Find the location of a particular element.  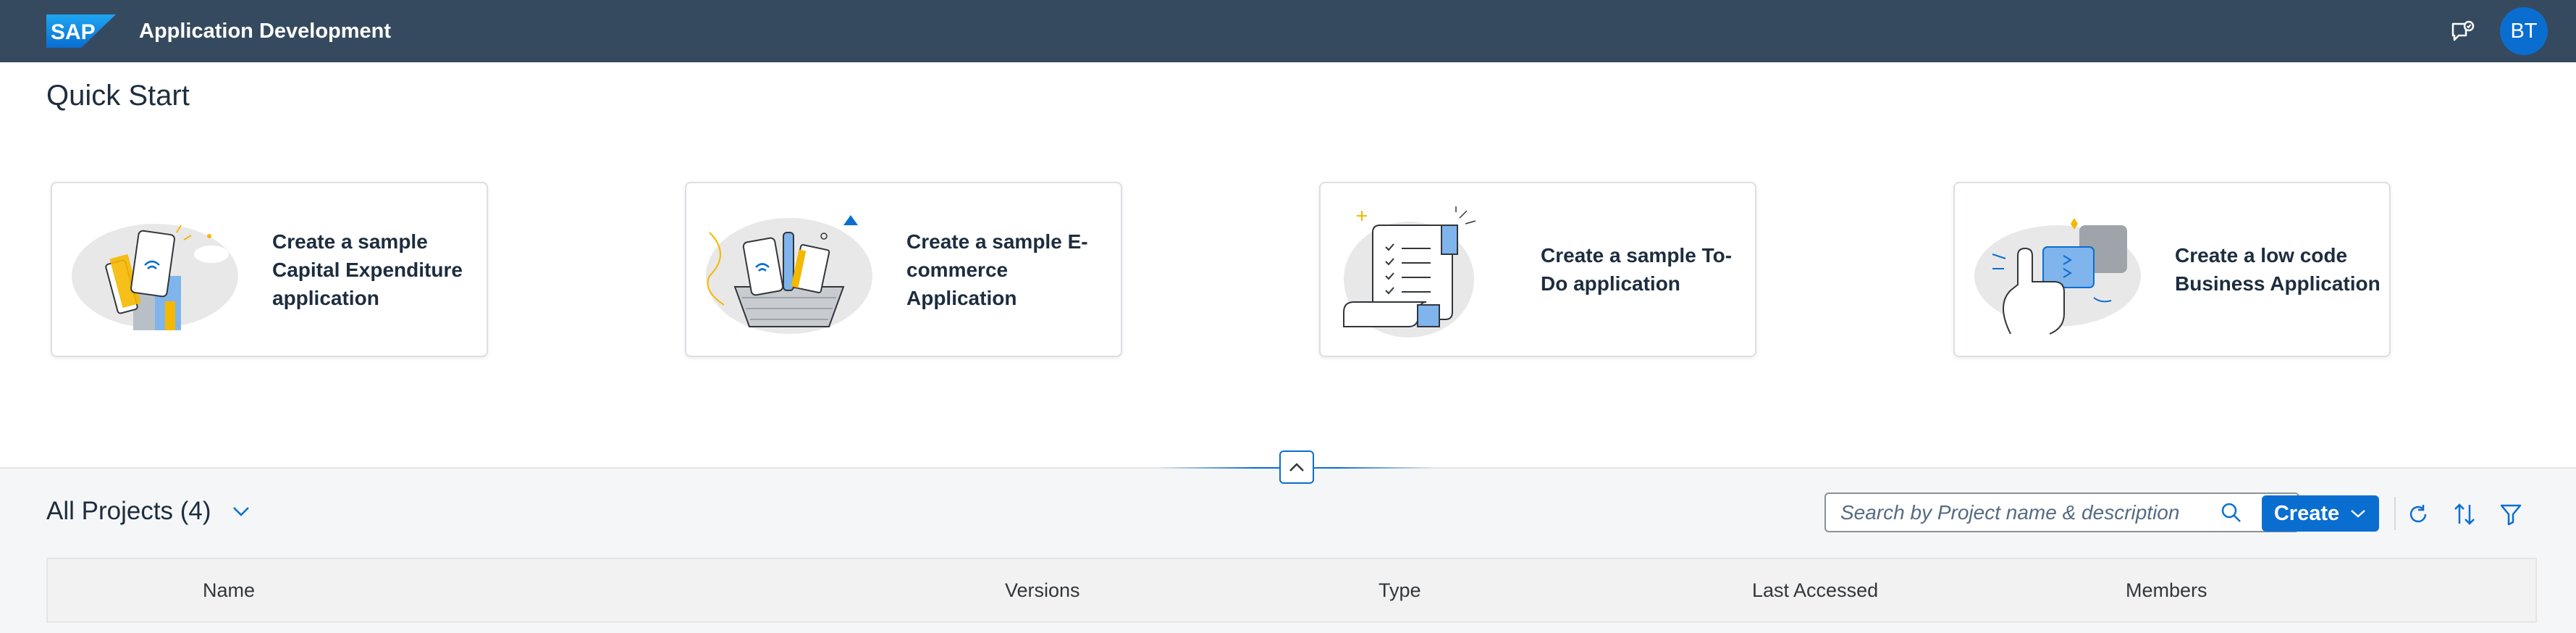

column-header-name: Name is located at coordinates (229, 590).